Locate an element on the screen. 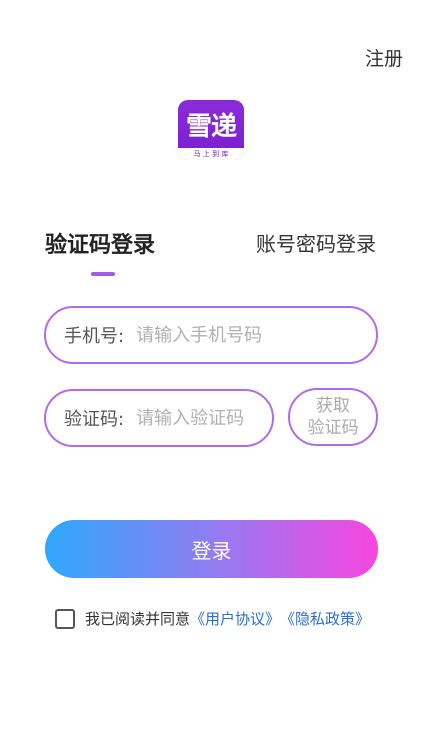 The width and height of the screenshot is (423, 752). get-code-label-line1: 获取 is located at coordinates (333, 406).